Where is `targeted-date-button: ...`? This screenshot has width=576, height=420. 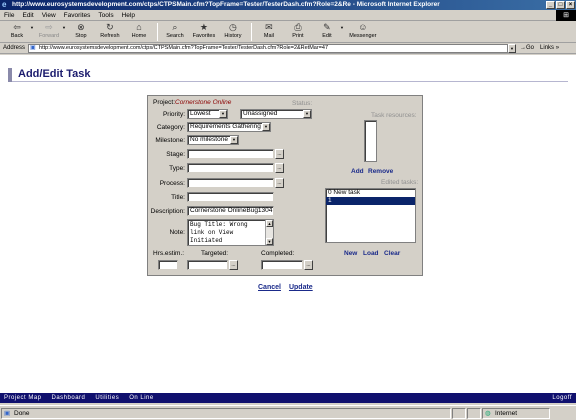
targeted-date-button: ... is located at coordinates (233, 265).